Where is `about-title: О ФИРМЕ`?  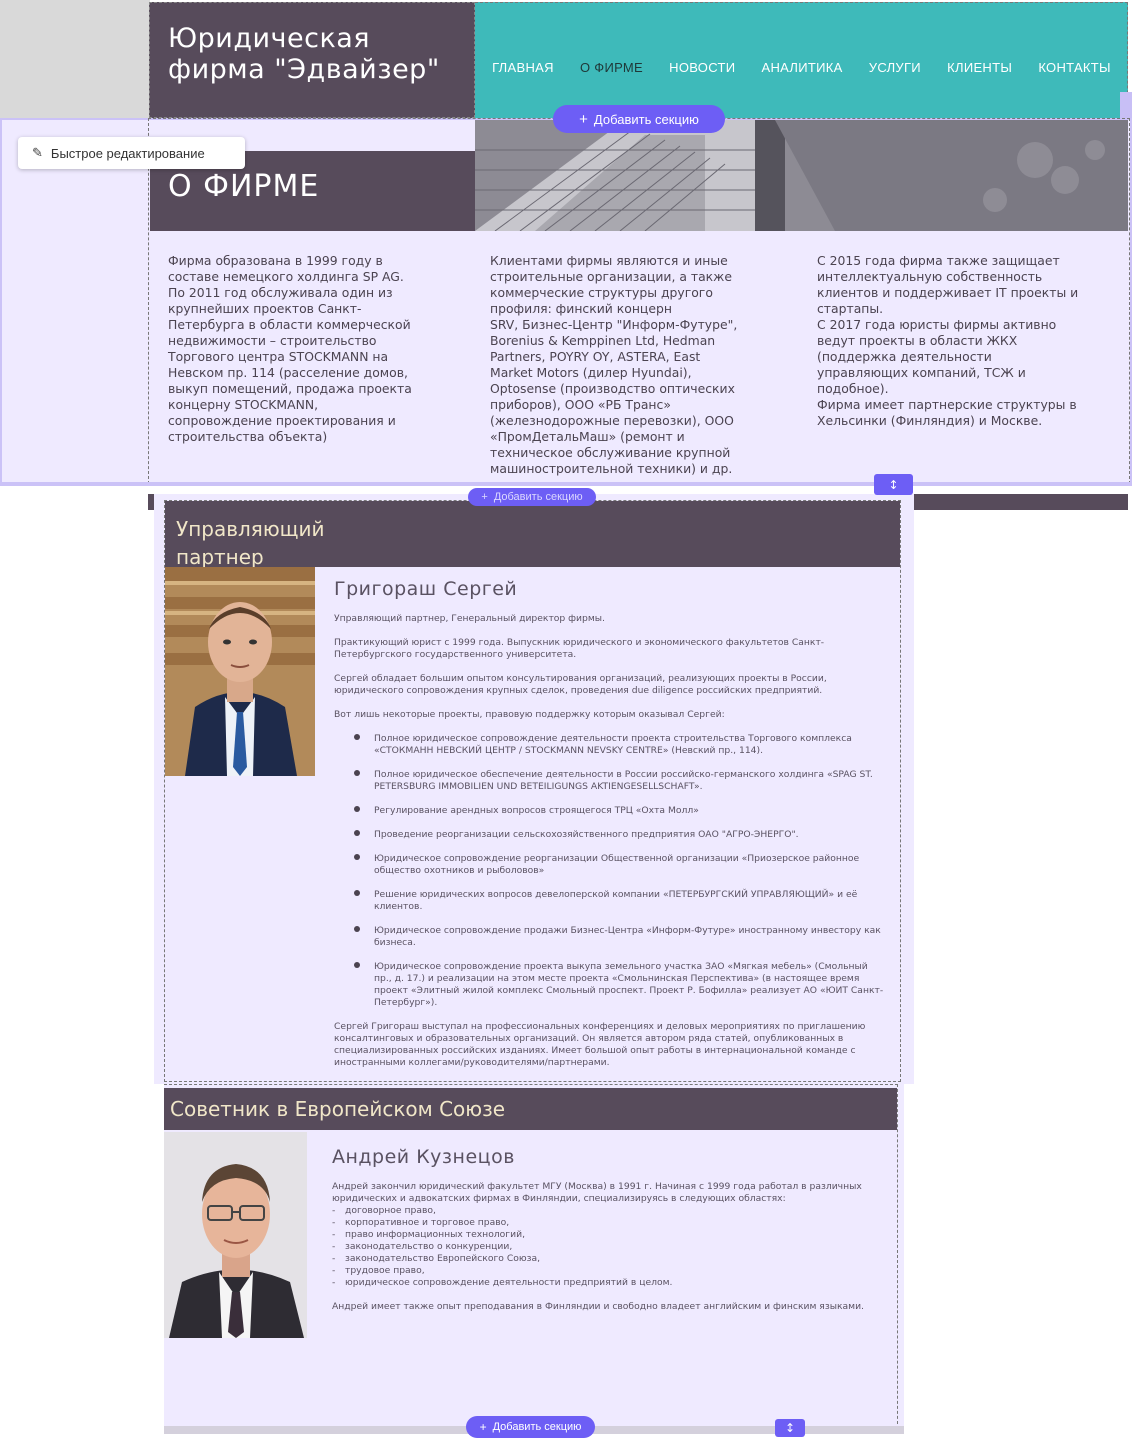
about-title: О ФИРМЕ is located at coordinates (243, 186).